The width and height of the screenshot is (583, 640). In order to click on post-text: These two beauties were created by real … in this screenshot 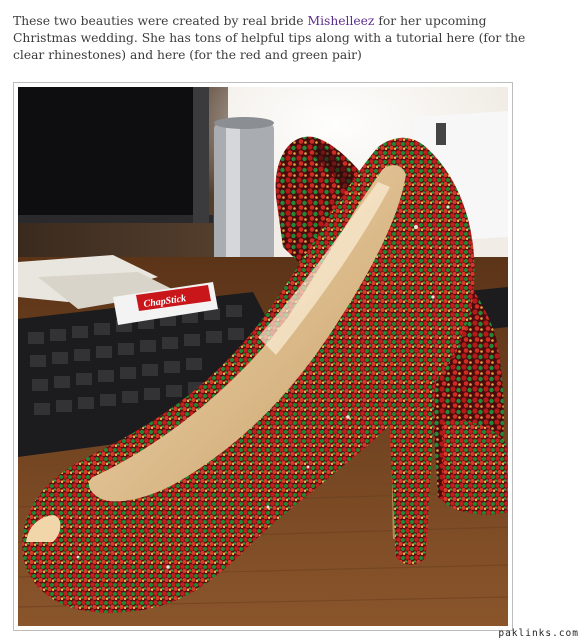, I will do `click(283, 38)`.